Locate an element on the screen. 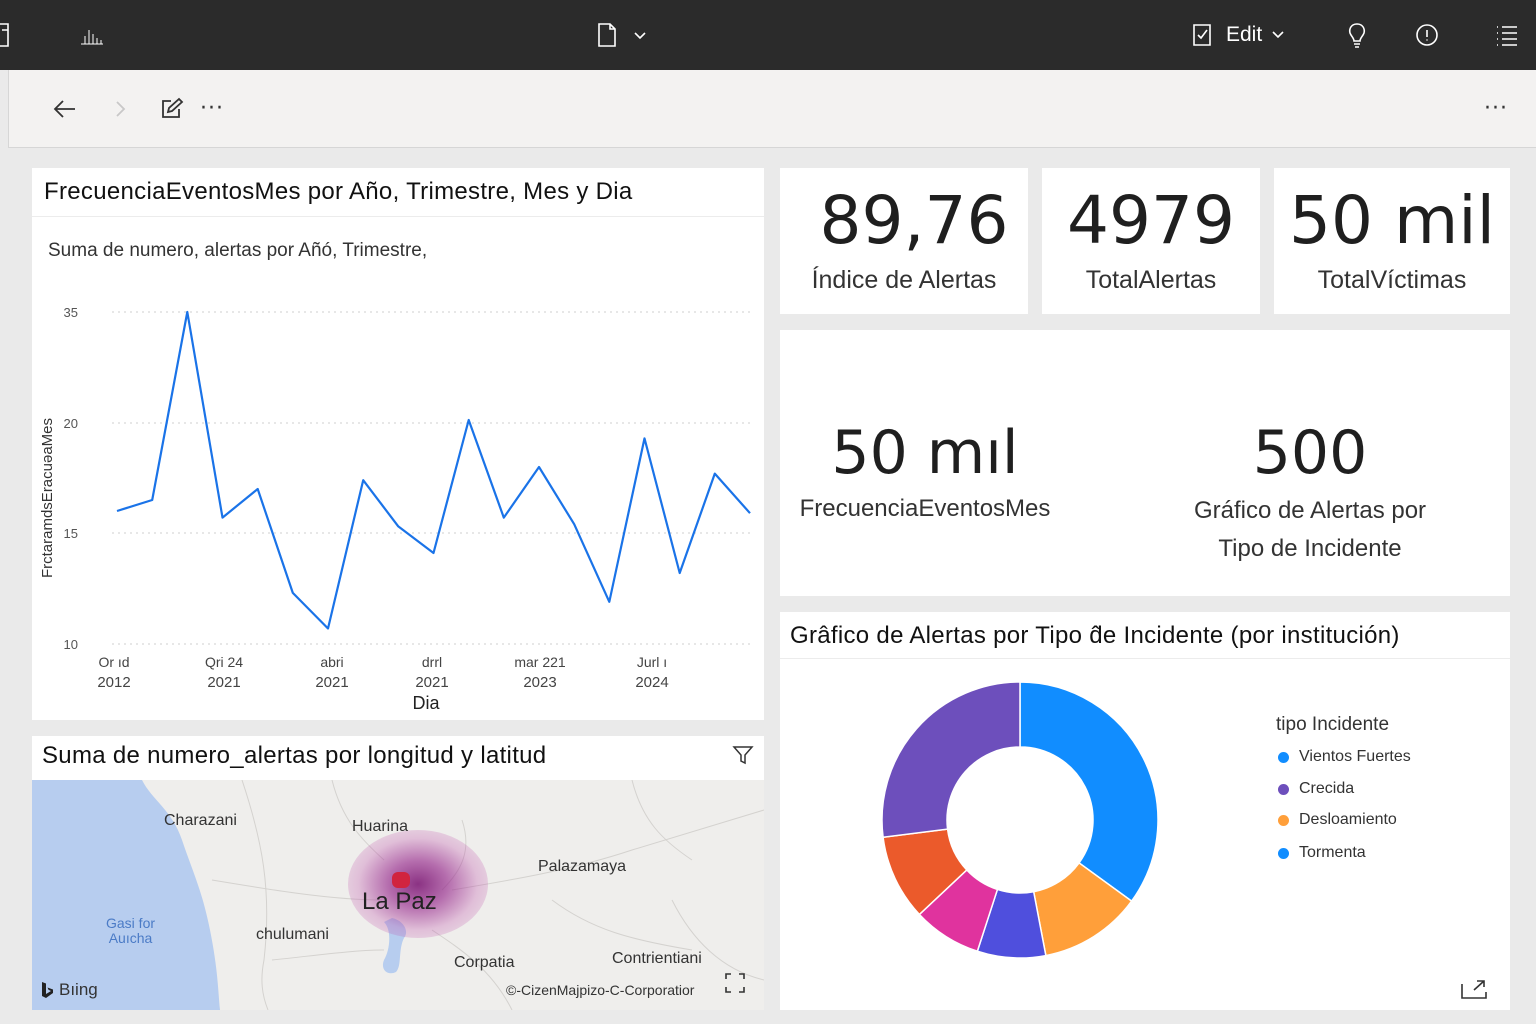  x-tick-label: drrl is located at coordinates (432, 662).